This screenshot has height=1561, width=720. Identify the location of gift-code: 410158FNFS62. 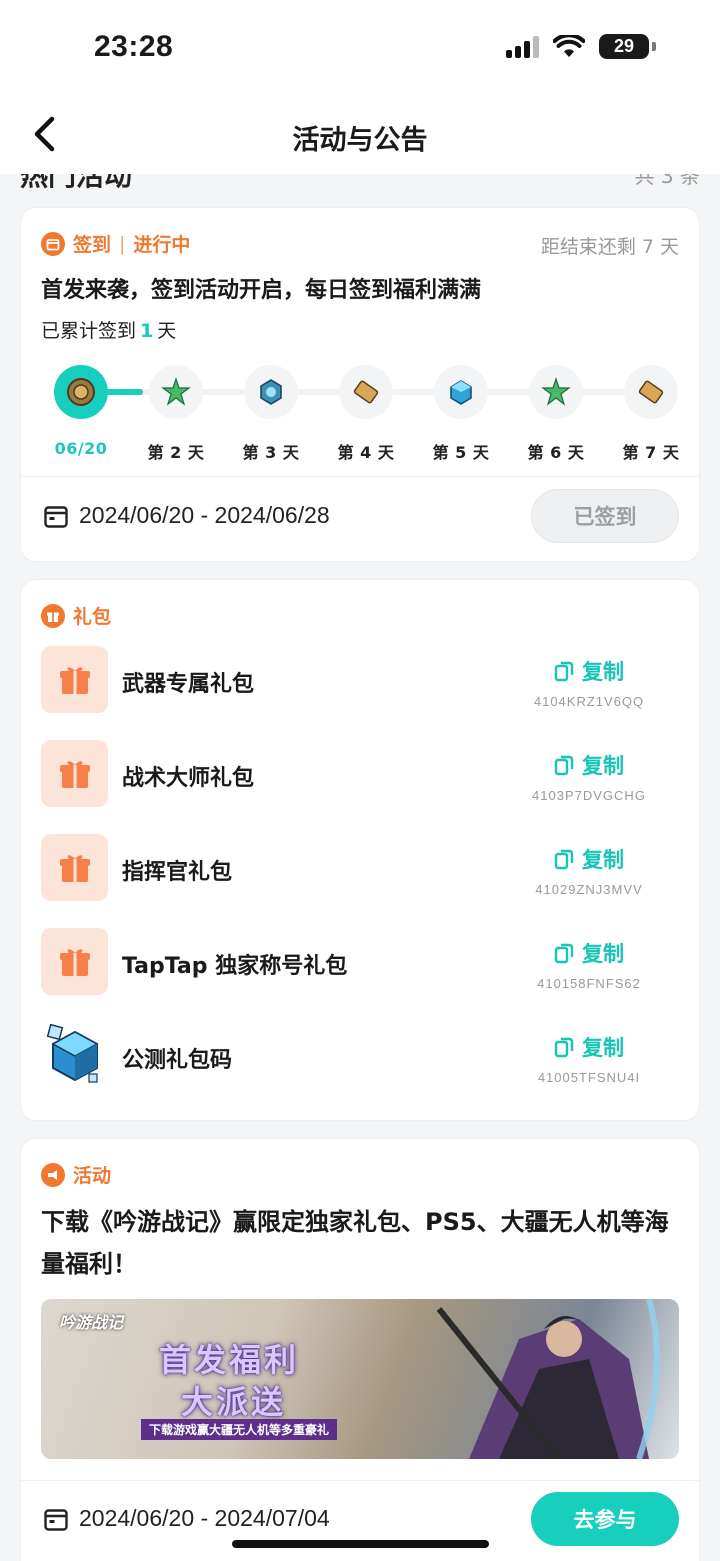
(589, 983).